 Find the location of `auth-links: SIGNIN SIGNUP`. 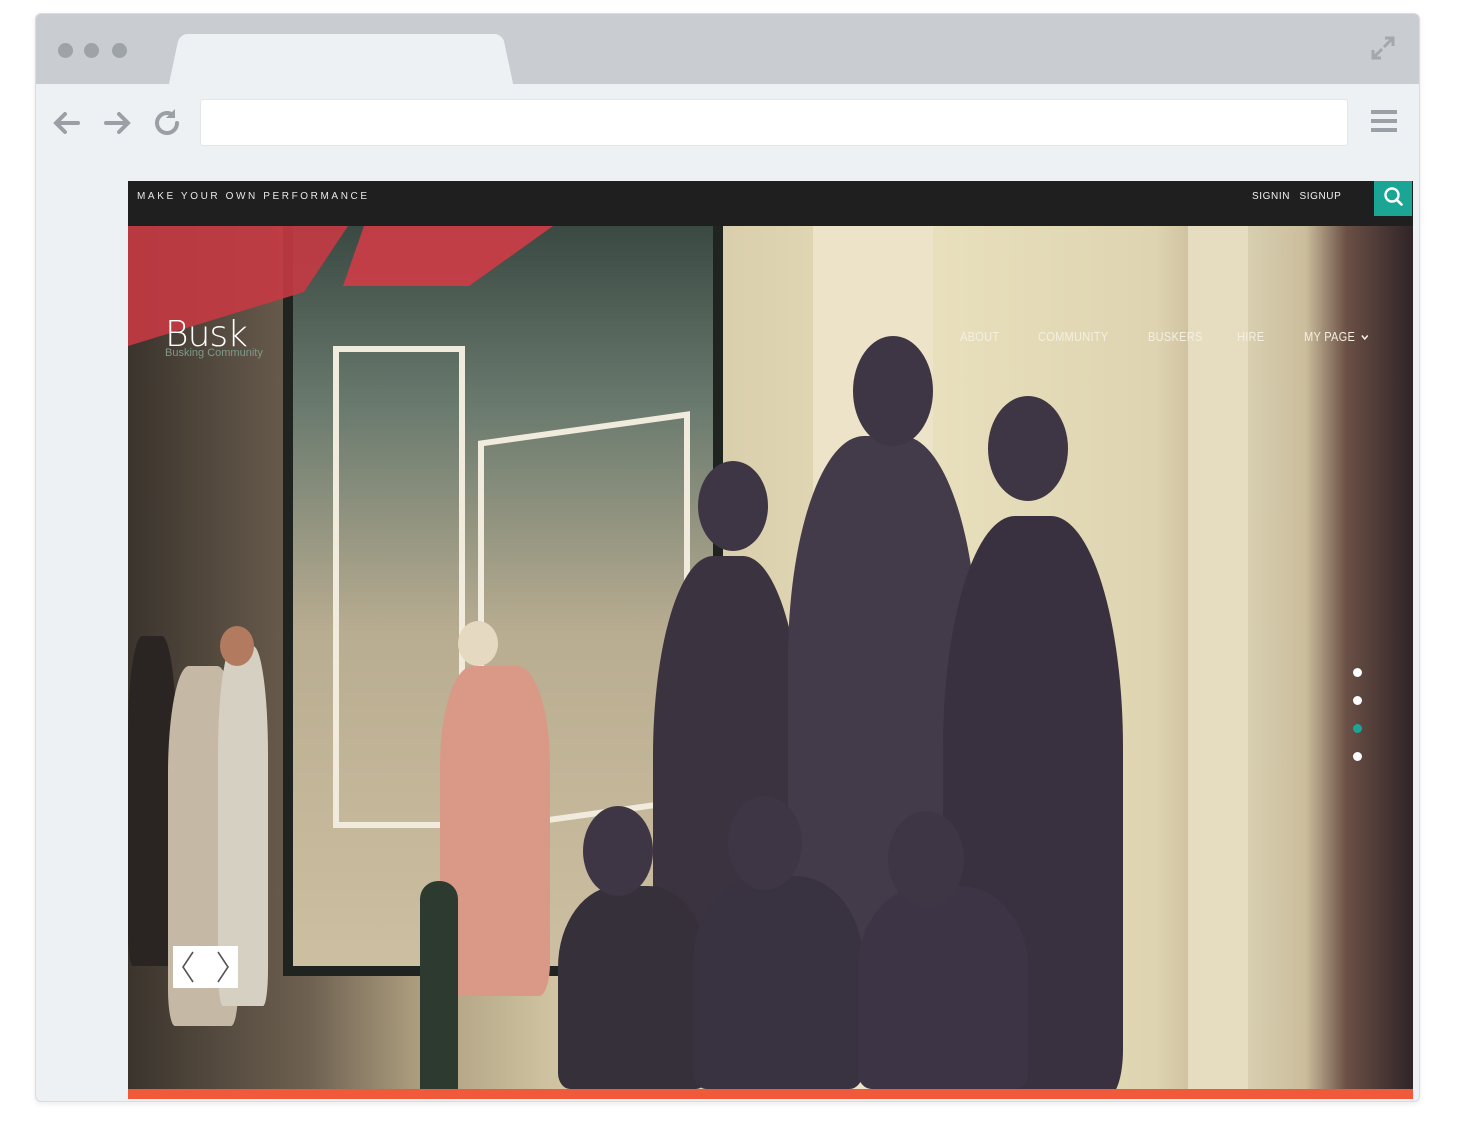

auth-links: SIGNIN SIGNUP is located at coordinates (1299, 196).